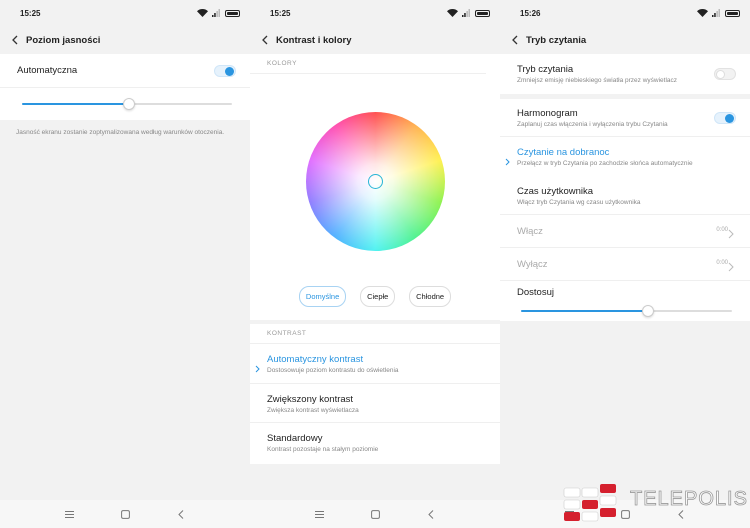  What do you see at coordinates (626, 311) in the screenshot?
I see `adjust-slider` at bounding box center [626, 311].